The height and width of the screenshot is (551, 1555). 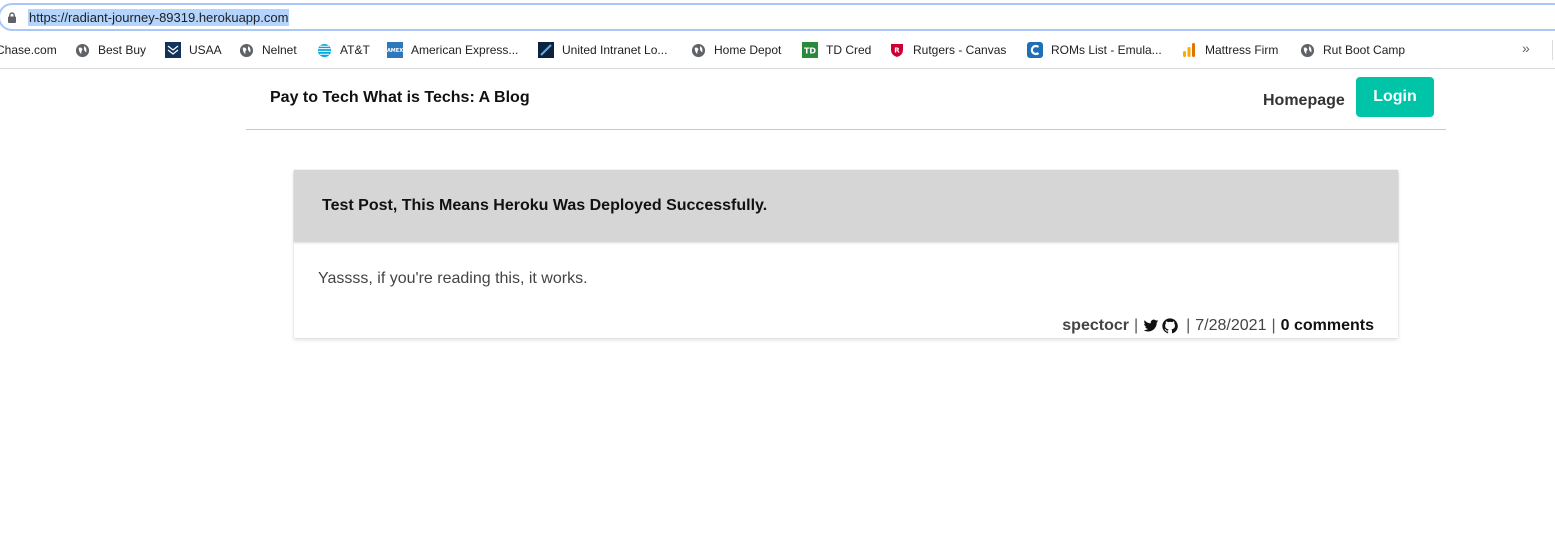 I want to click on svg-text: AMEX, so click(x=395, y=51).